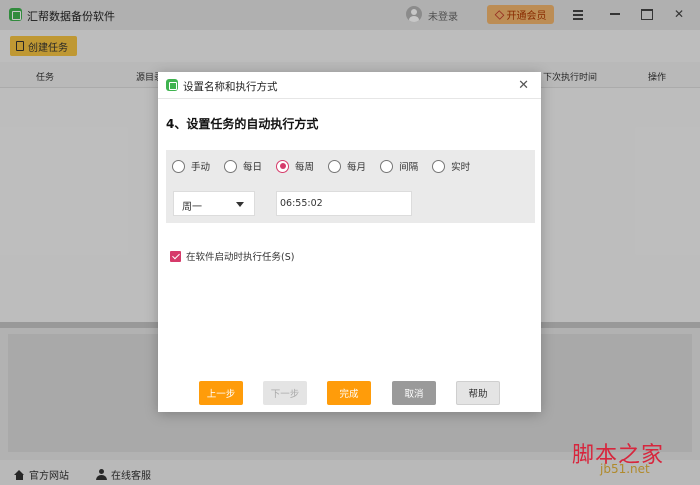 The image size is (700, 485). I want to click on help-button: 帮助, so click(478, 393).